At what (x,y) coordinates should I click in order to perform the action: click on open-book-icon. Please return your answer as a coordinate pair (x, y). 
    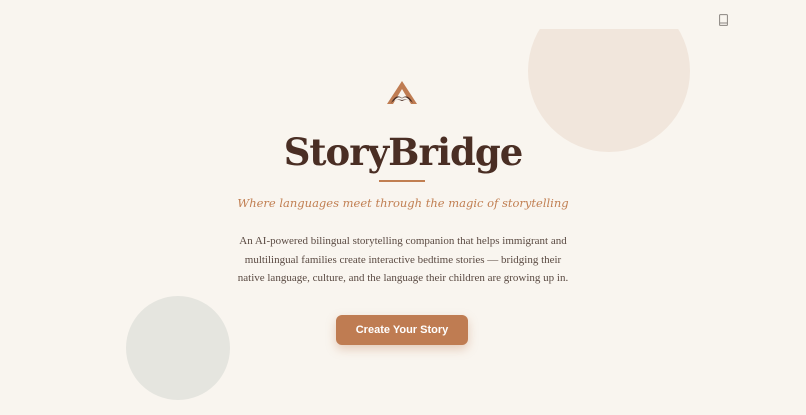
    Looking at the image, I should click on (402, 92).